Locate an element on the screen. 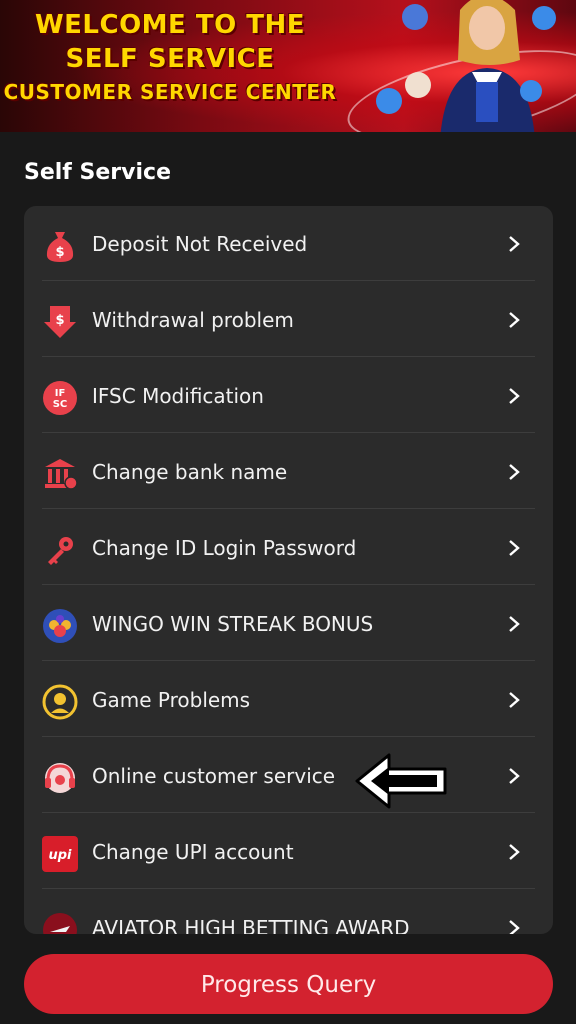  key-icon is located at coordinates (60, 551).